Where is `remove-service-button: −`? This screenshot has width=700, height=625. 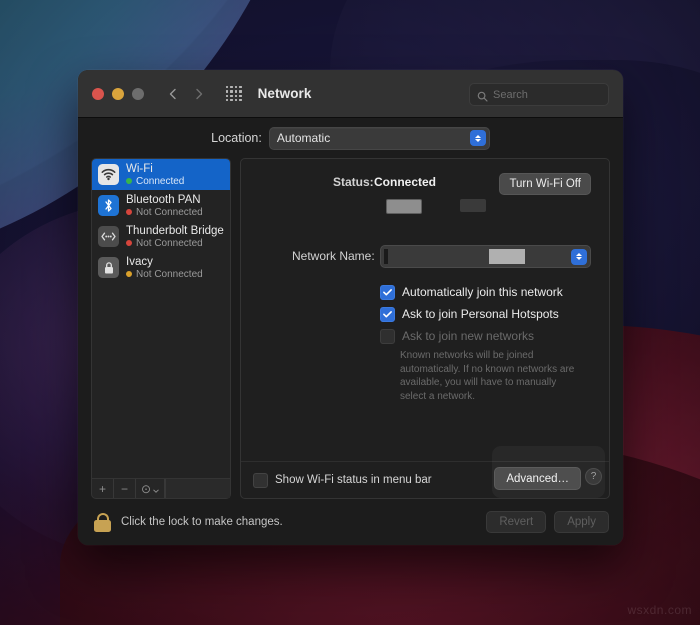 remove-service-button: − is located at coordinates (125, 488).